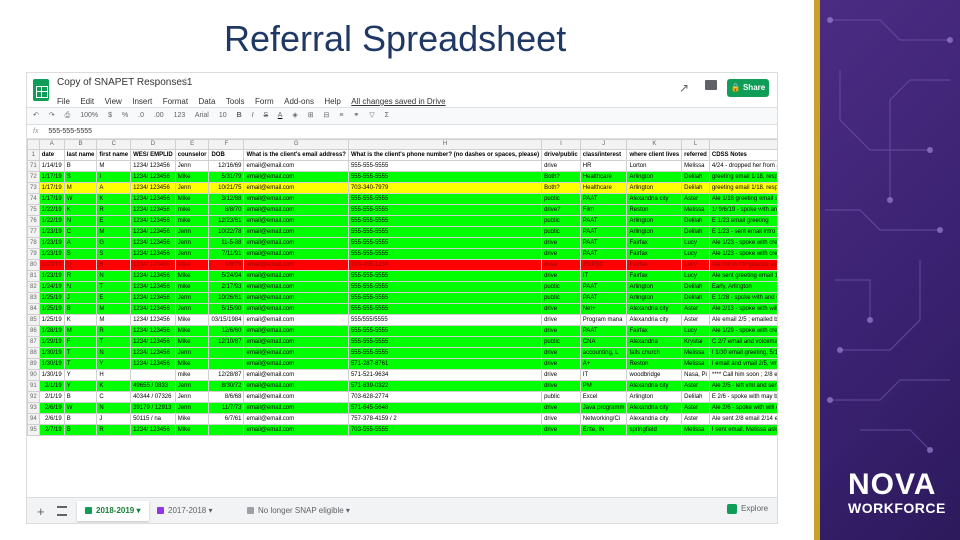  Describe the element at coordinates (445, 265) in the screenshot. I see `table-cell: 703-455-1234` at that location.